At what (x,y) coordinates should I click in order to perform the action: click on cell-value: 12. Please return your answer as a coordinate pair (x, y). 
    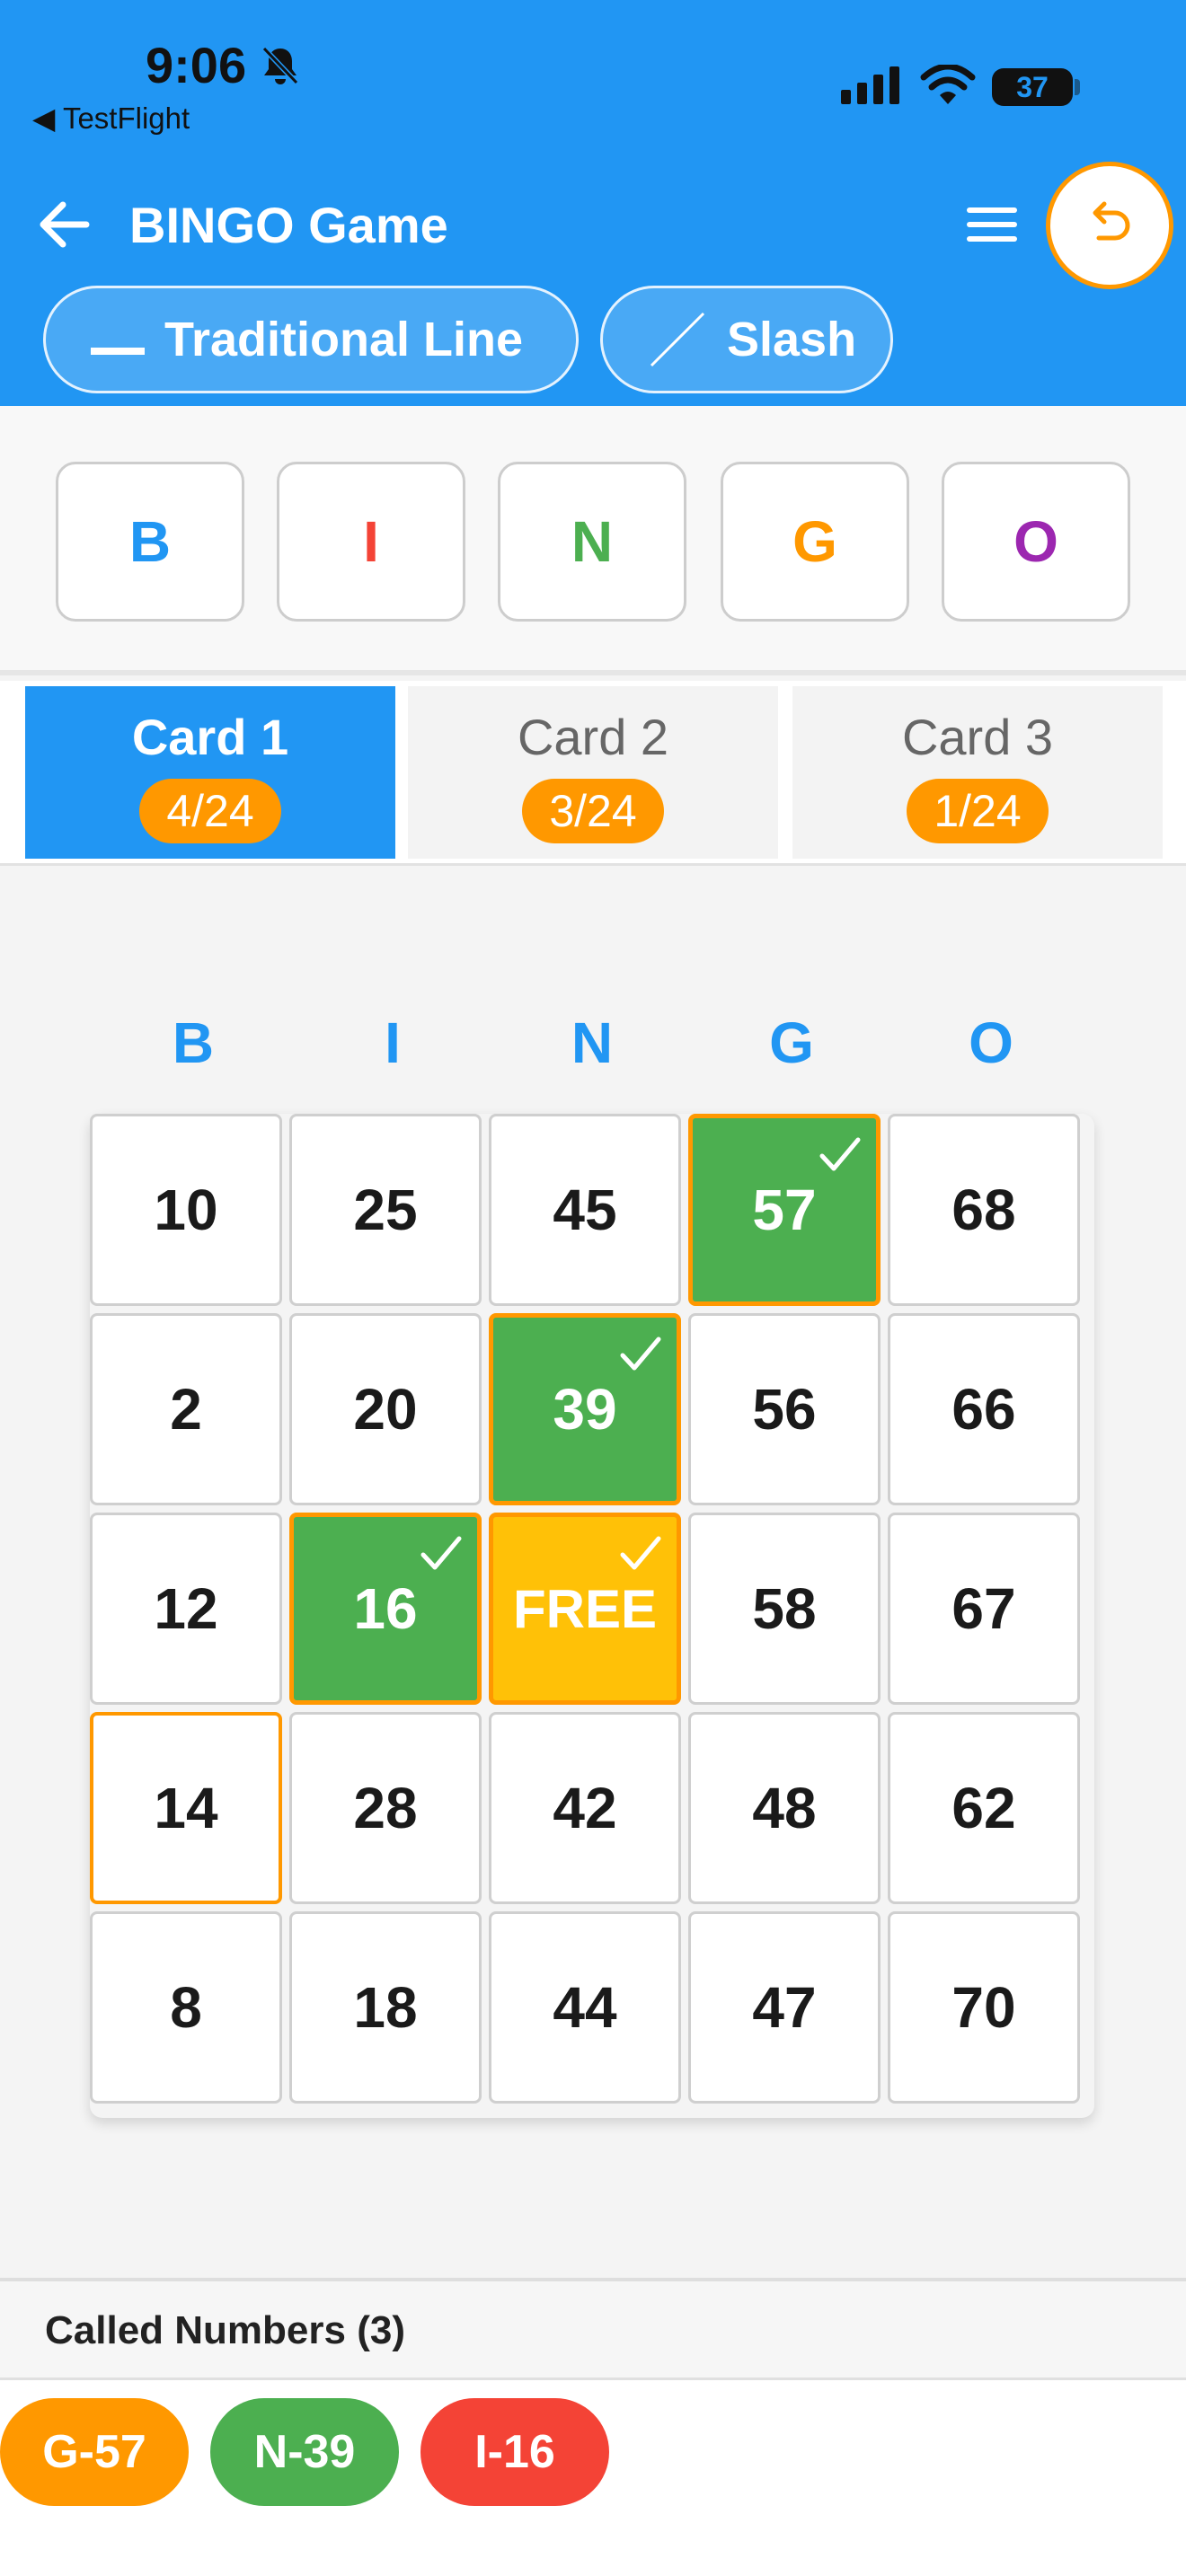
    Looking at the image, I should click on (186, 1608).